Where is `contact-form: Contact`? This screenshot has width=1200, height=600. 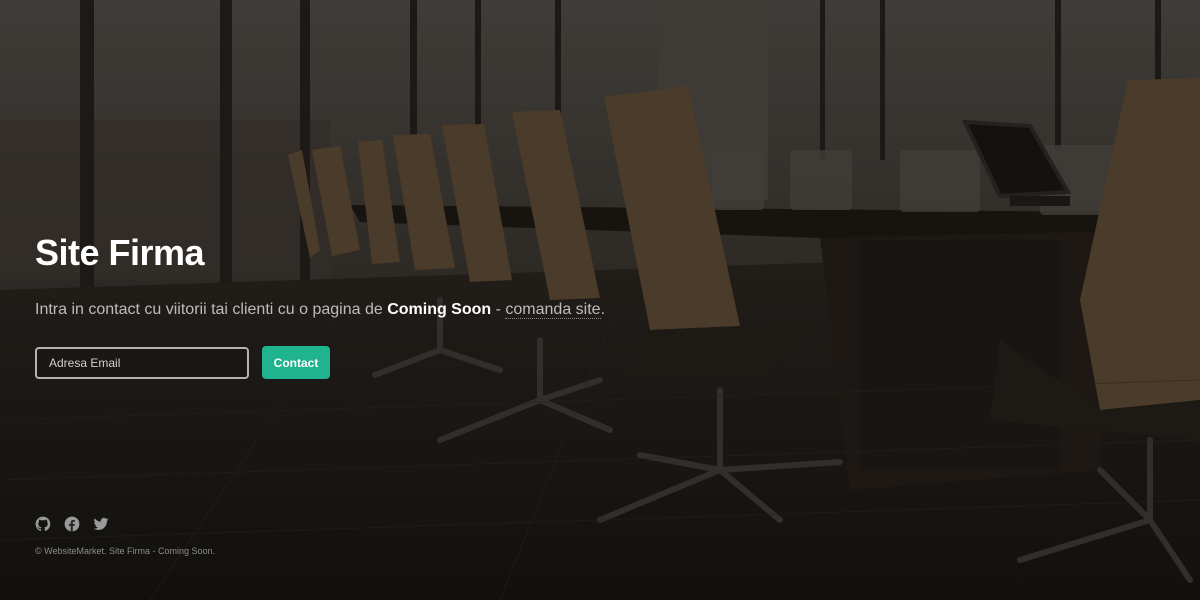 contact-form: Contact is located at coordinates (385, 362).